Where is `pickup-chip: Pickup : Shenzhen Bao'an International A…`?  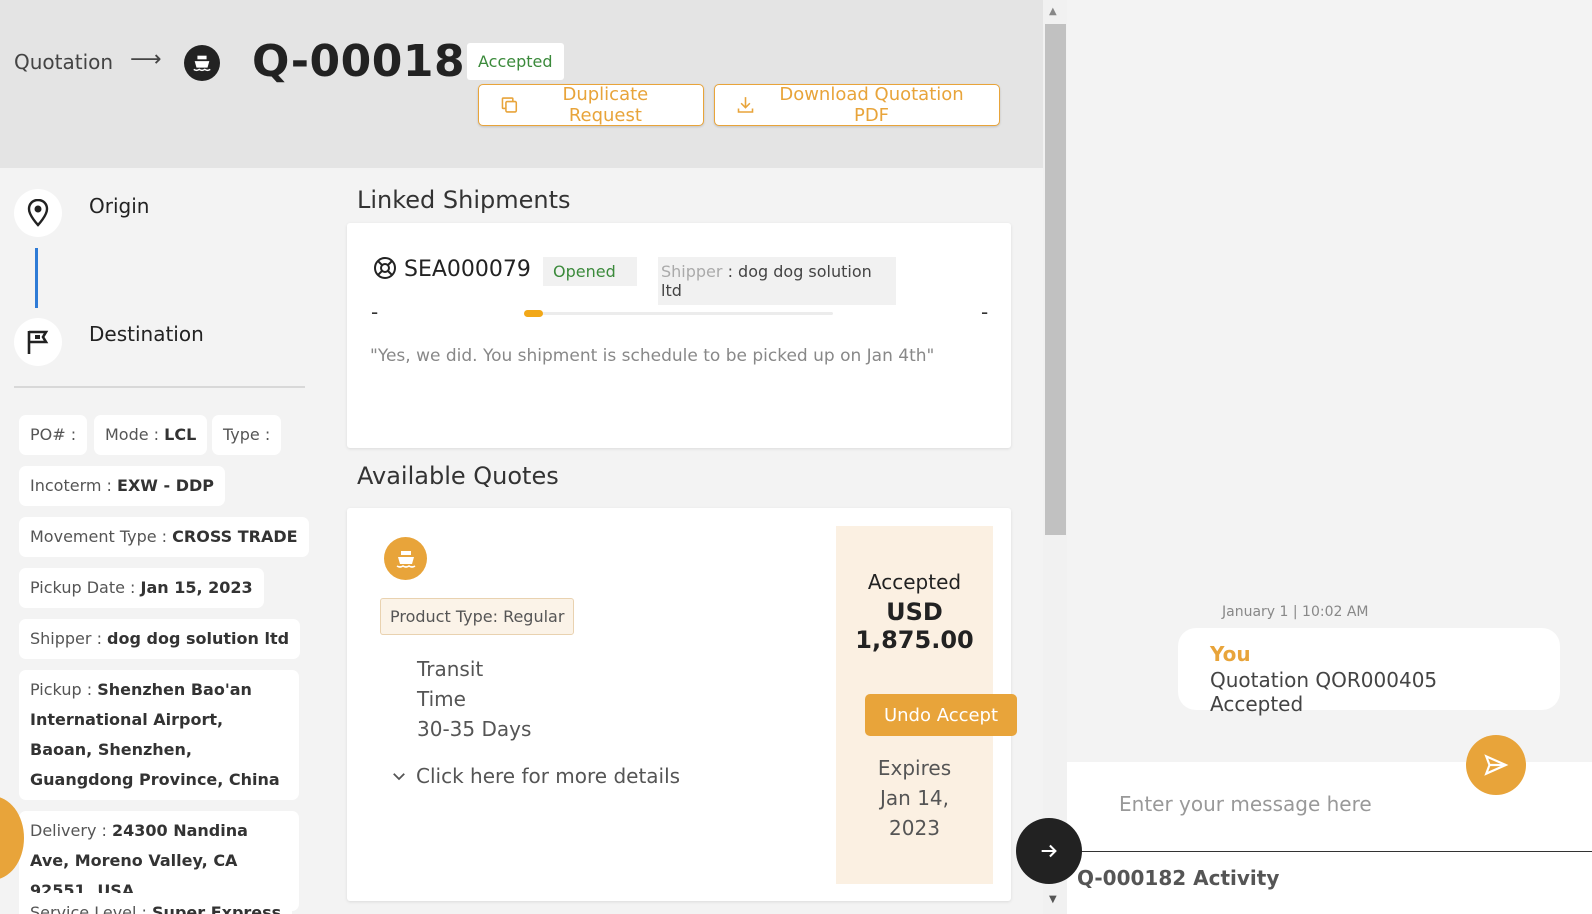 pickup-chip: Pickup : Shenzhen Bao'an International A… is located at coordinates (159, 735).